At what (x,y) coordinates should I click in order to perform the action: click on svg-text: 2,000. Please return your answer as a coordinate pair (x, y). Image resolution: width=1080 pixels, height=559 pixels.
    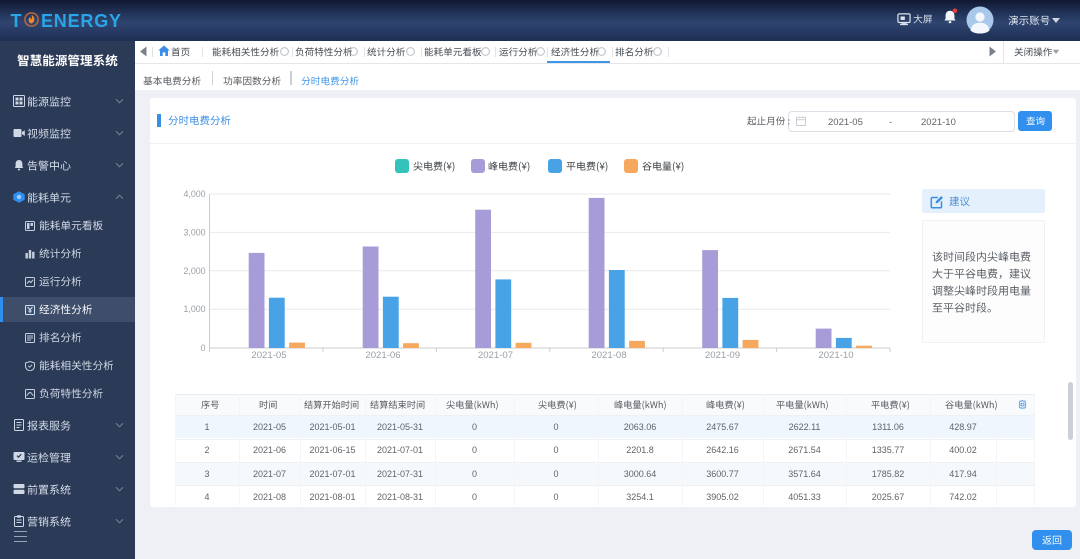
    Looking at the image, I should click on (194, 271).